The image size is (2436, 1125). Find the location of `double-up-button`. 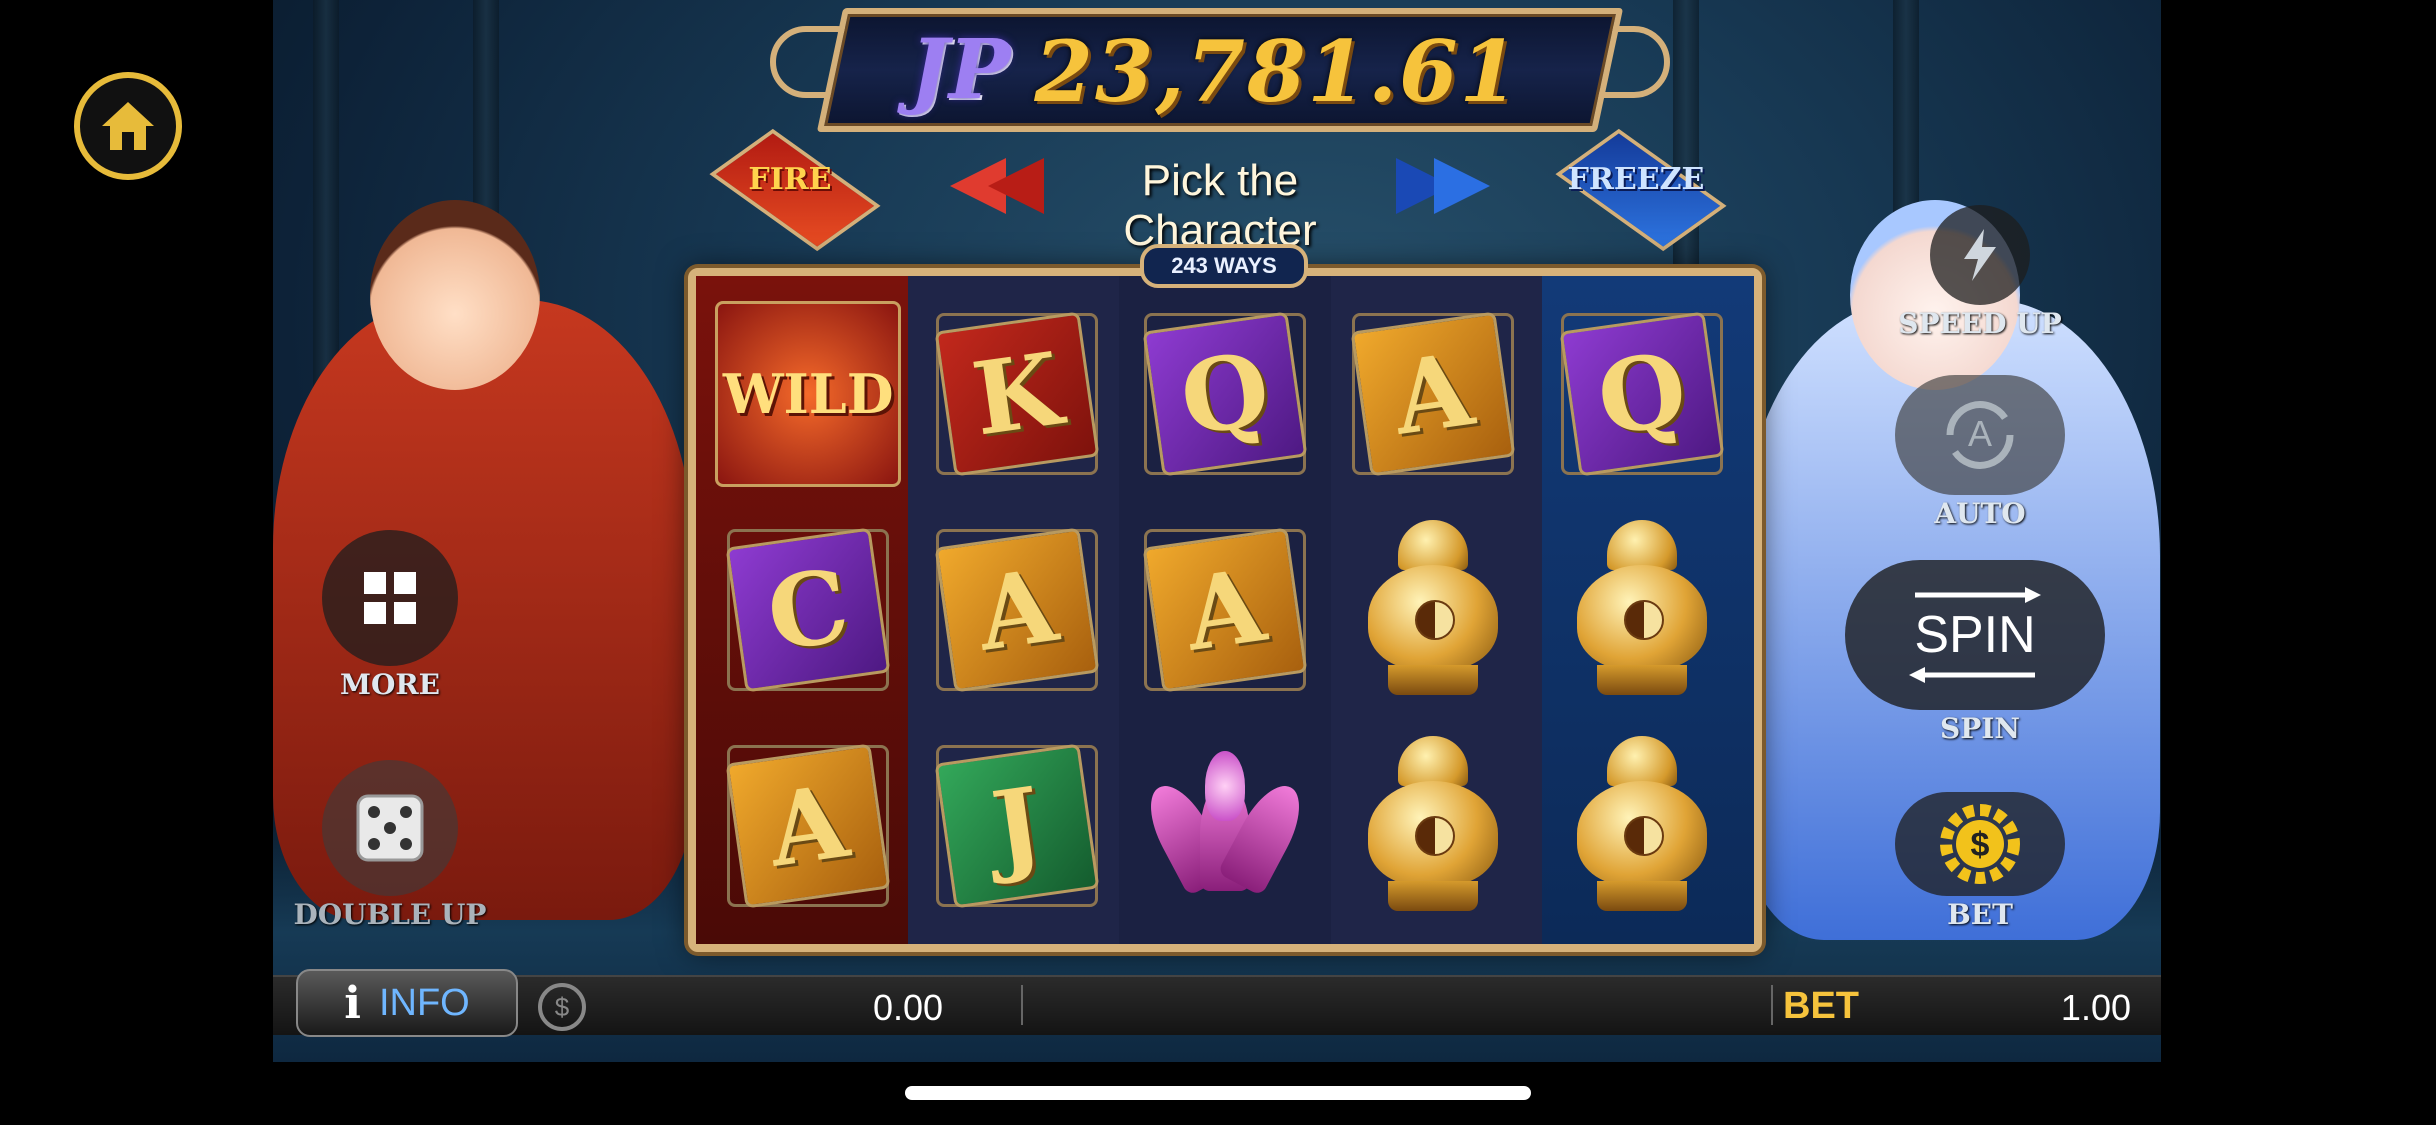

double-up-button is located at coordinates (390, 828).